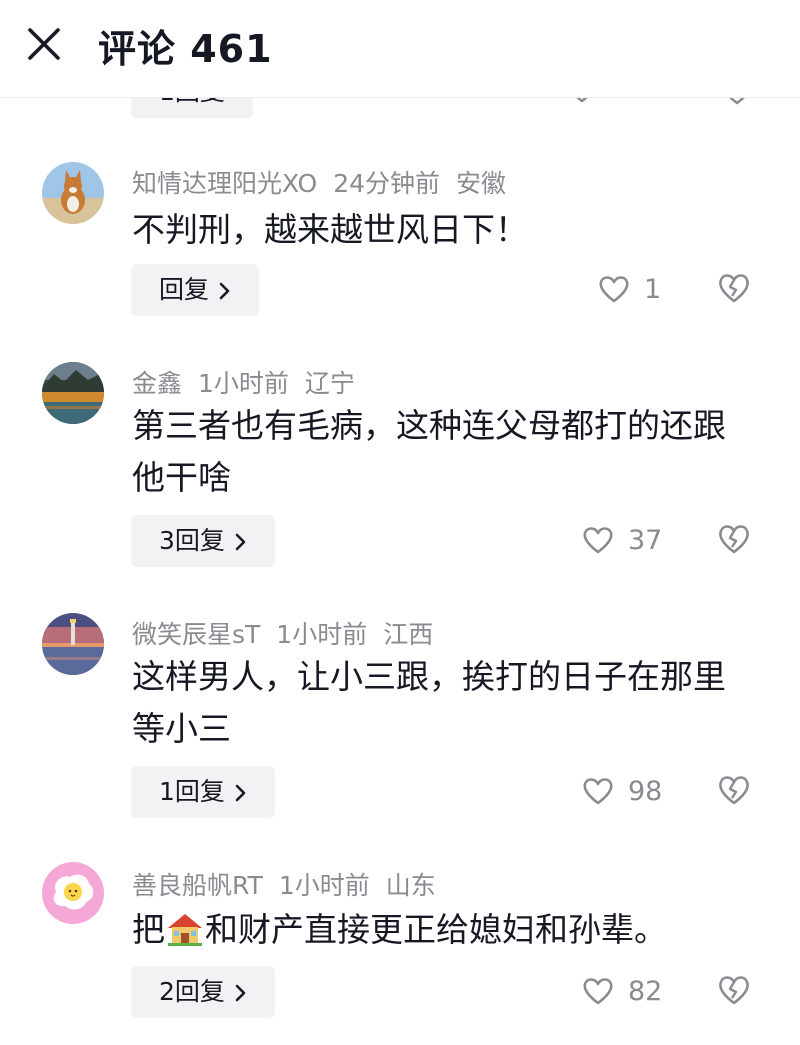 Image resolution: width=800 pixels, height=1045 pixels. I want to click on comment-location: 山东, so click(410, 885).